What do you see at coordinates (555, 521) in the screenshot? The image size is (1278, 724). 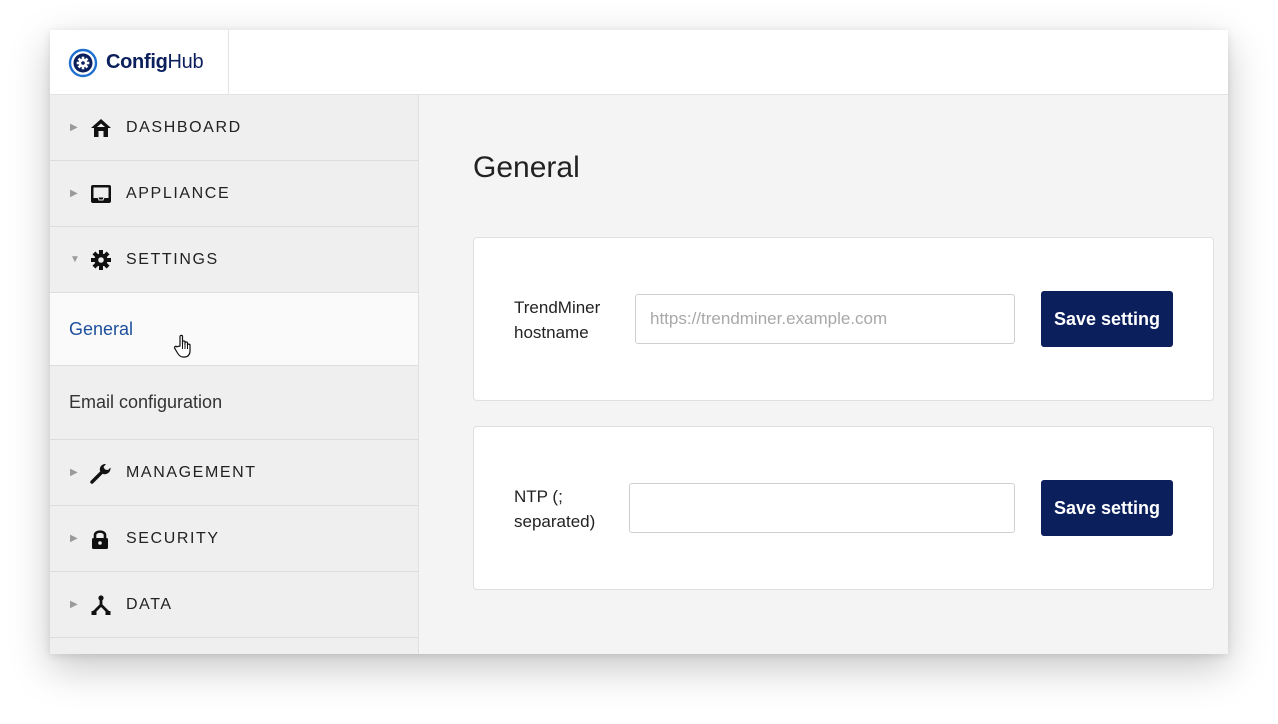 I see `setting-label-line: separated)` at bounding box center [555, 521].